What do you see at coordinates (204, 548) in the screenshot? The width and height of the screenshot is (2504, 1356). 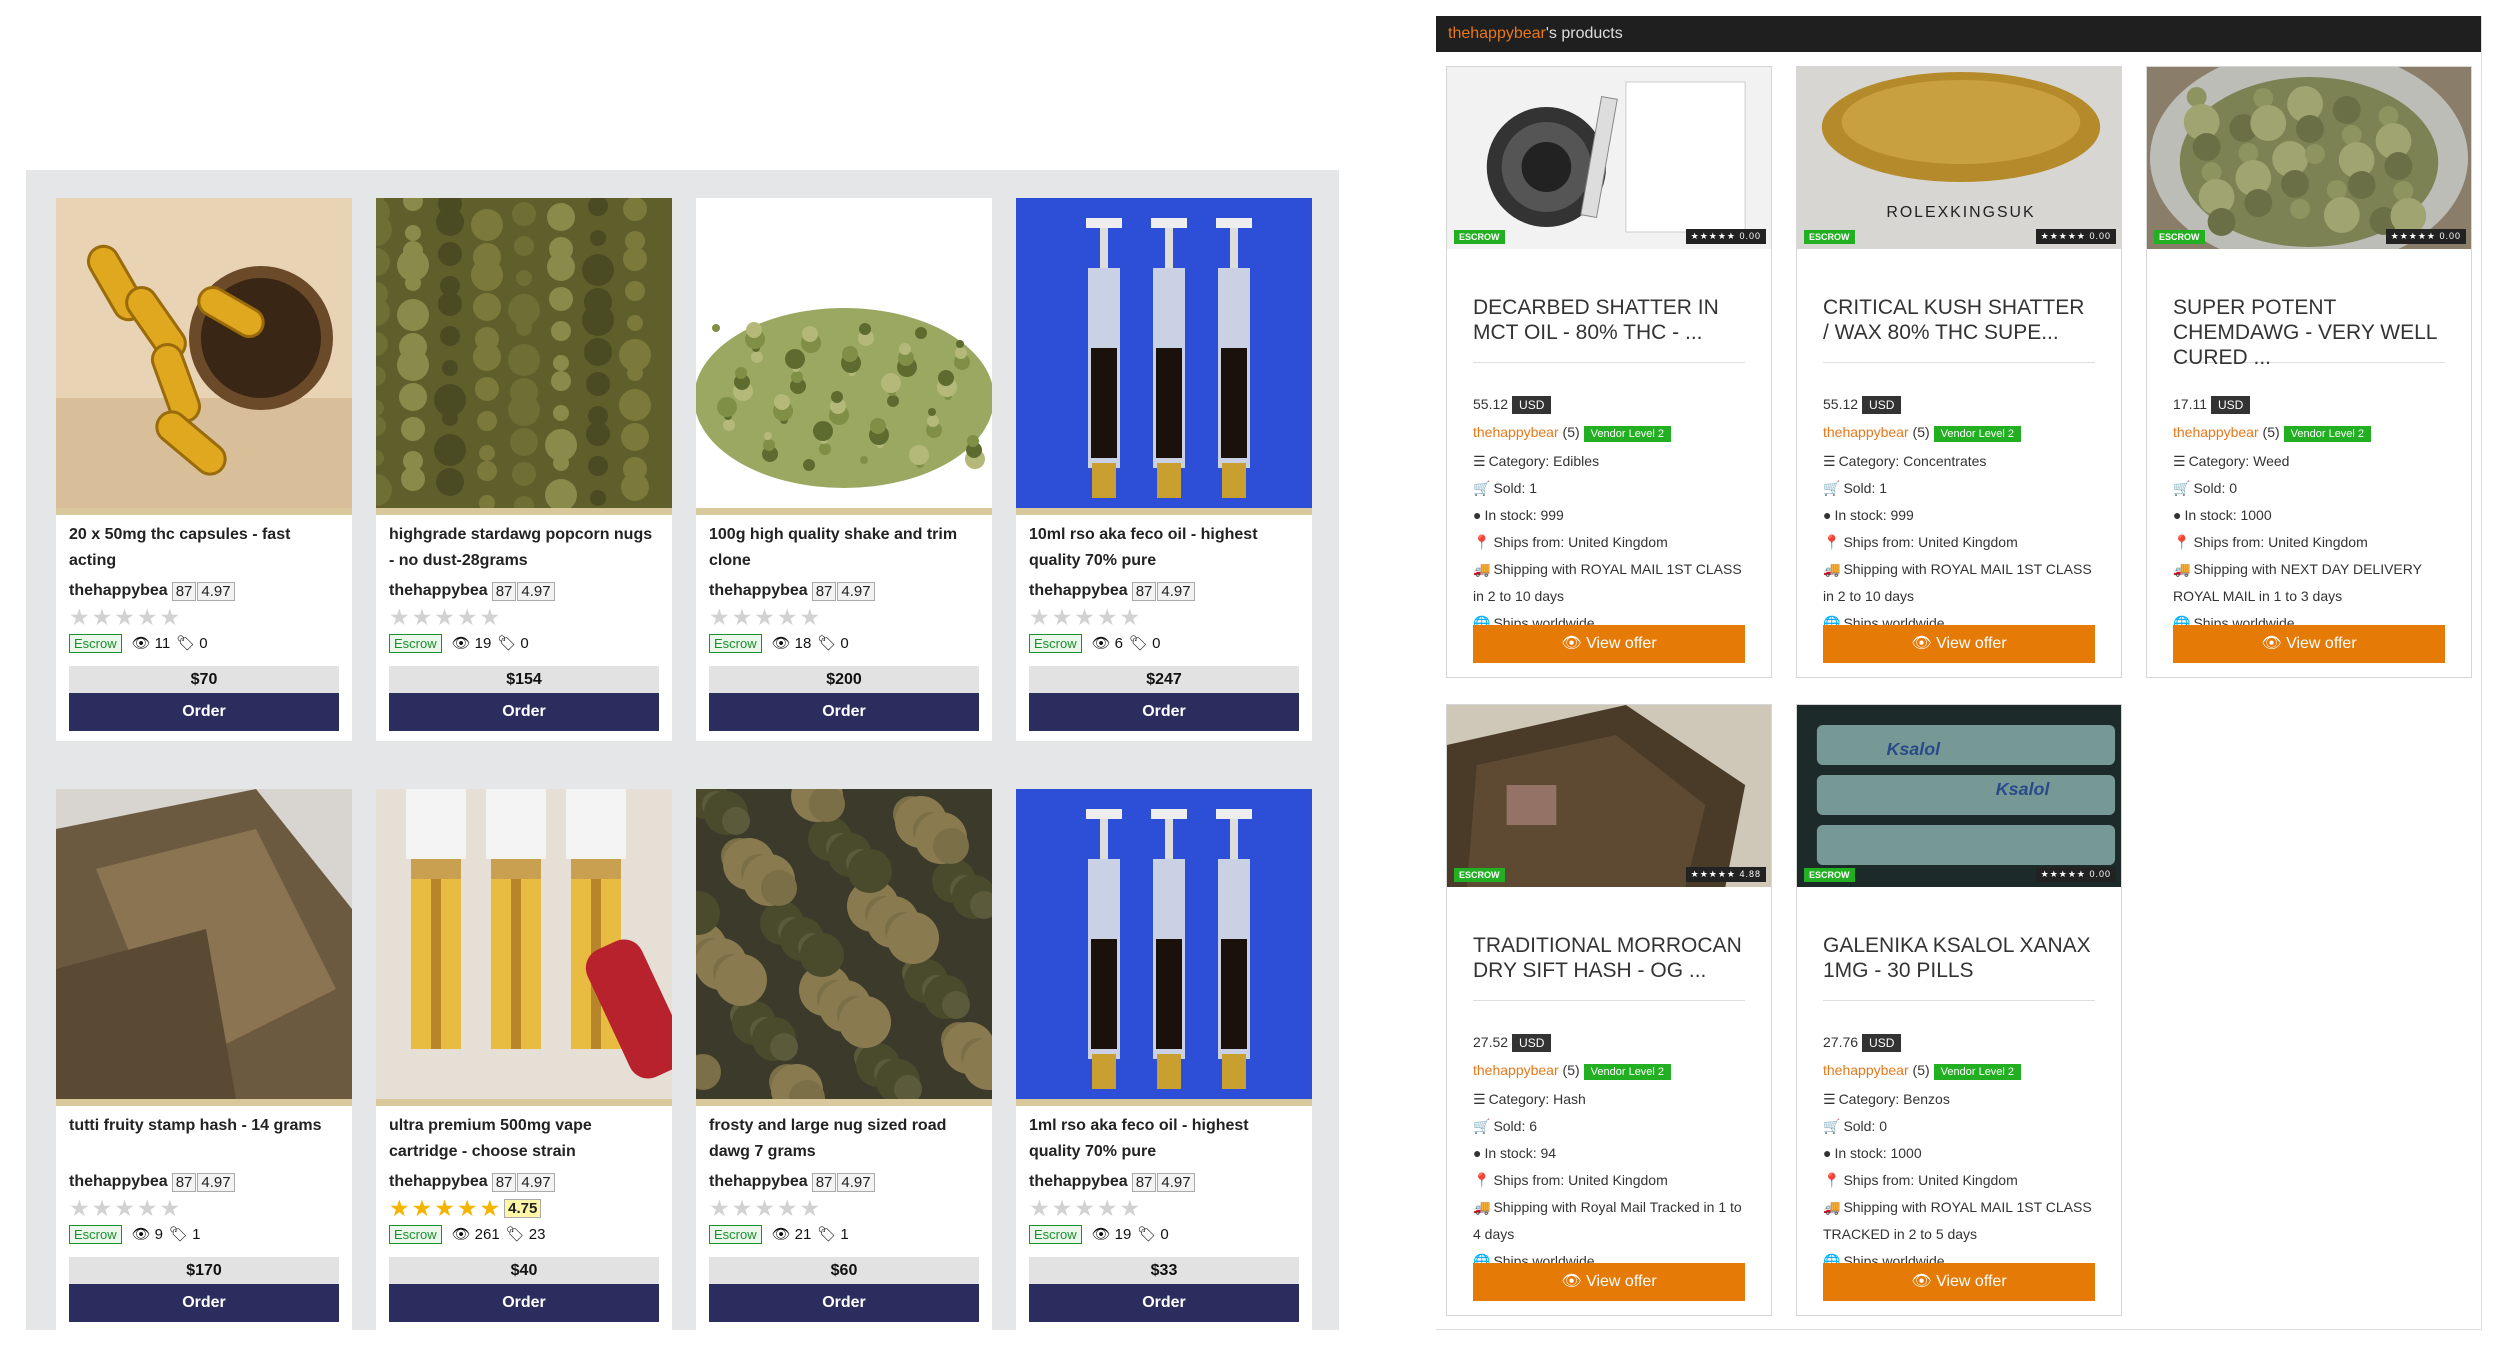 I see `product-title: 20 x 50mg thc capsules - fast acting` at bounding box center [204, 548].